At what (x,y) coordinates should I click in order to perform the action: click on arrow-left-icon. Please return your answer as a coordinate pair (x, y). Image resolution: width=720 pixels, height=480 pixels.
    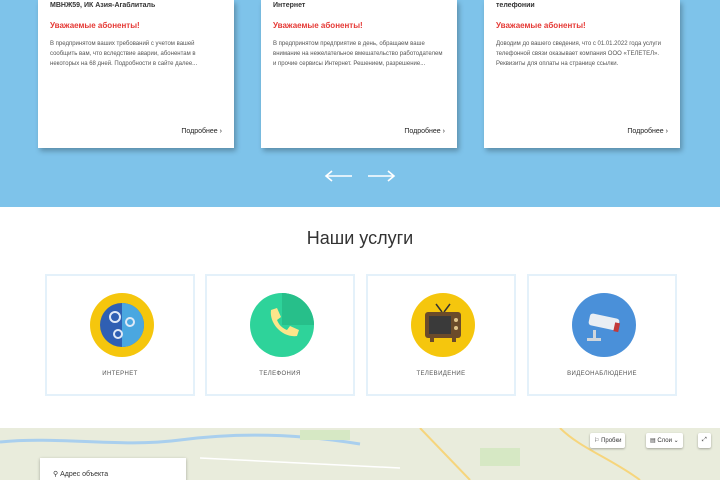
    Looking at the image, I should click on (338, 176).